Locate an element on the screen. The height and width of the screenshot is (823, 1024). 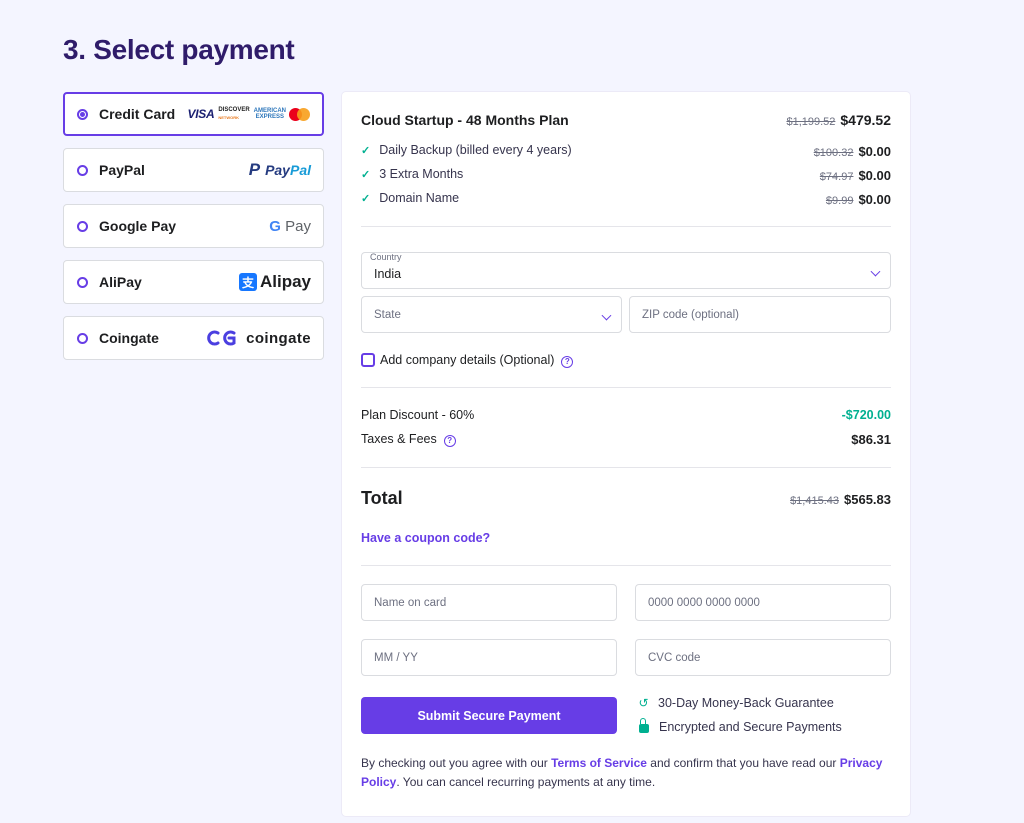
taxes-label: Taxes & Fees ? is located at coordinates (408, 439).